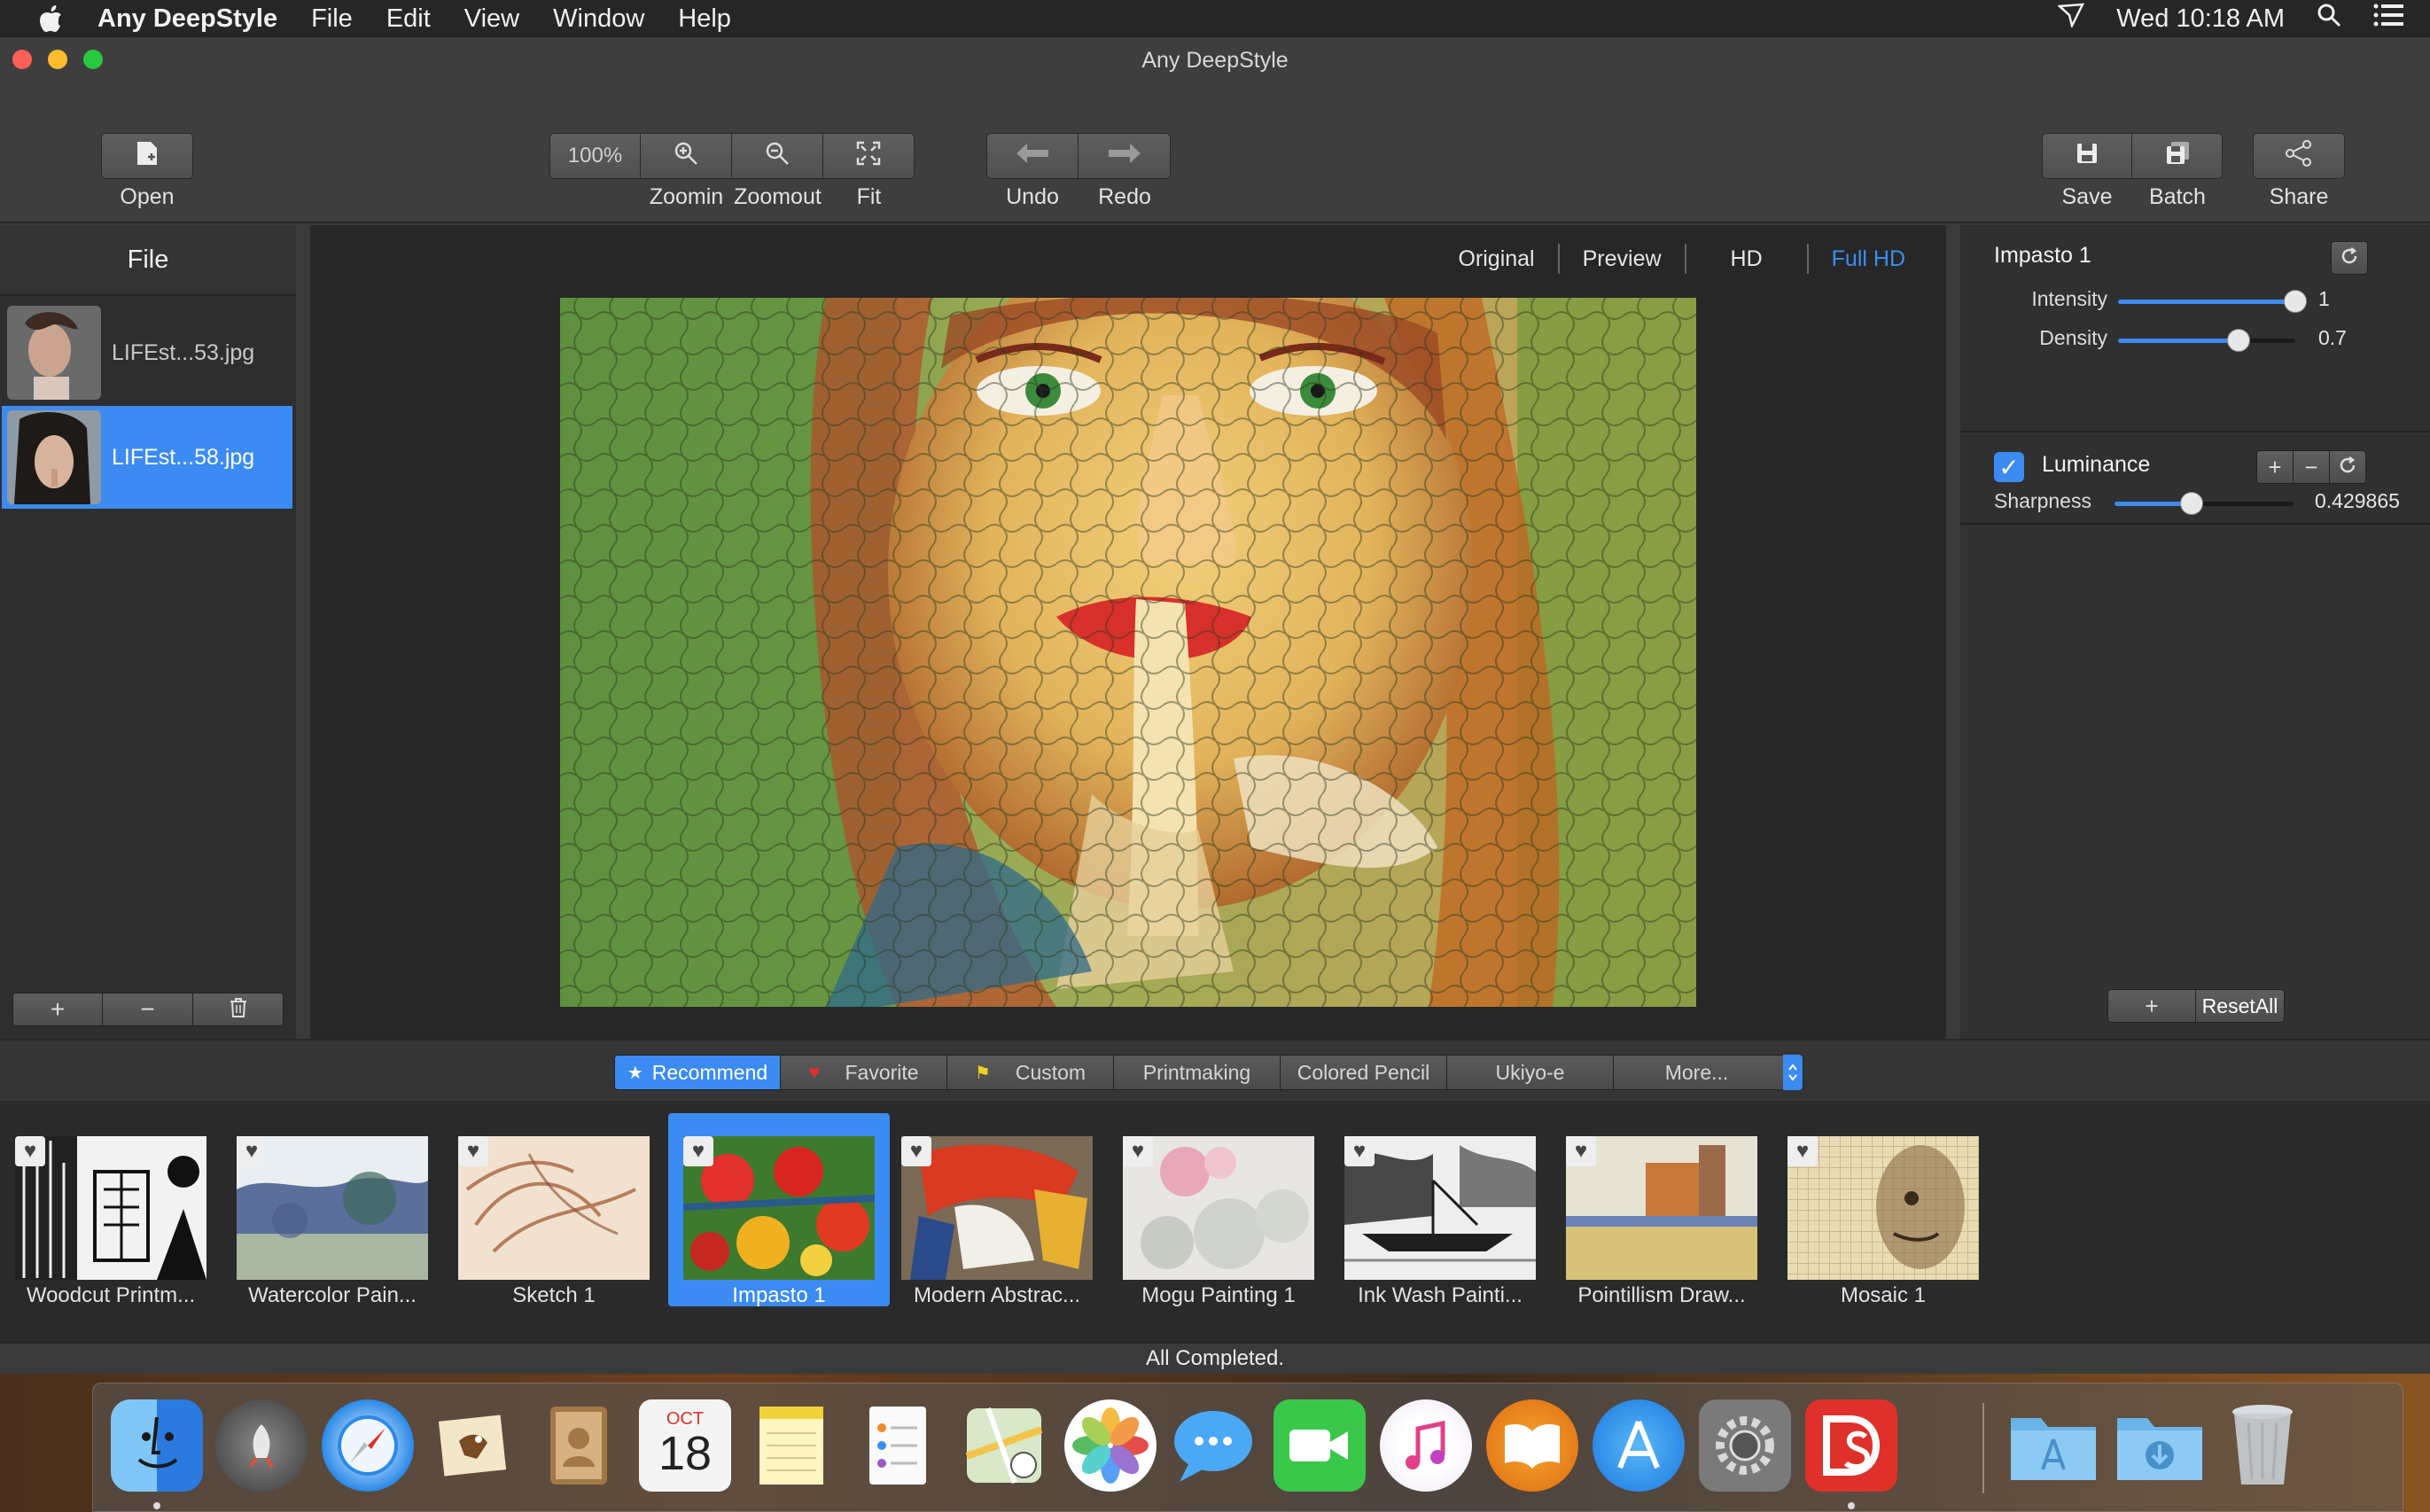  What do you see at coordinates (686, 156) in the screenshot?
I see `zoom-in-button` at bounding box center [686, 156].